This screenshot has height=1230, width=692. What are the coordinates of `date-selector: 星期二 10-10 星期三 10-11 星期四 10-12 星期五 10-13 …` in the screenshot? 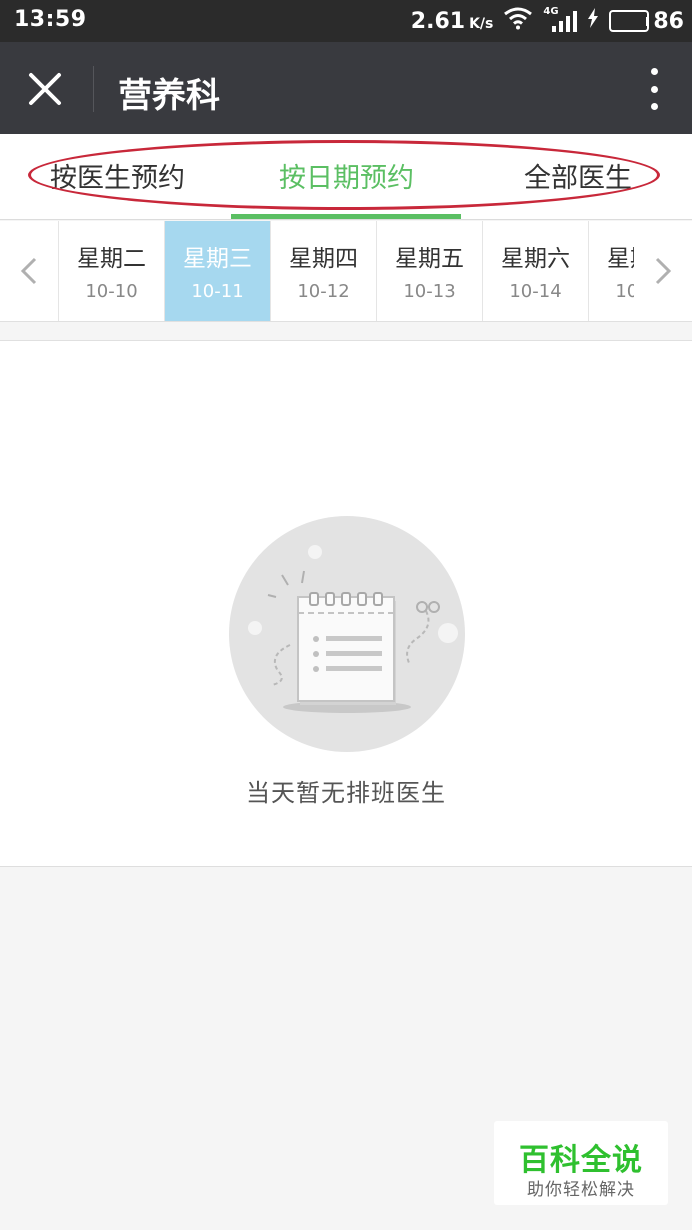 It's located at (346, 271).